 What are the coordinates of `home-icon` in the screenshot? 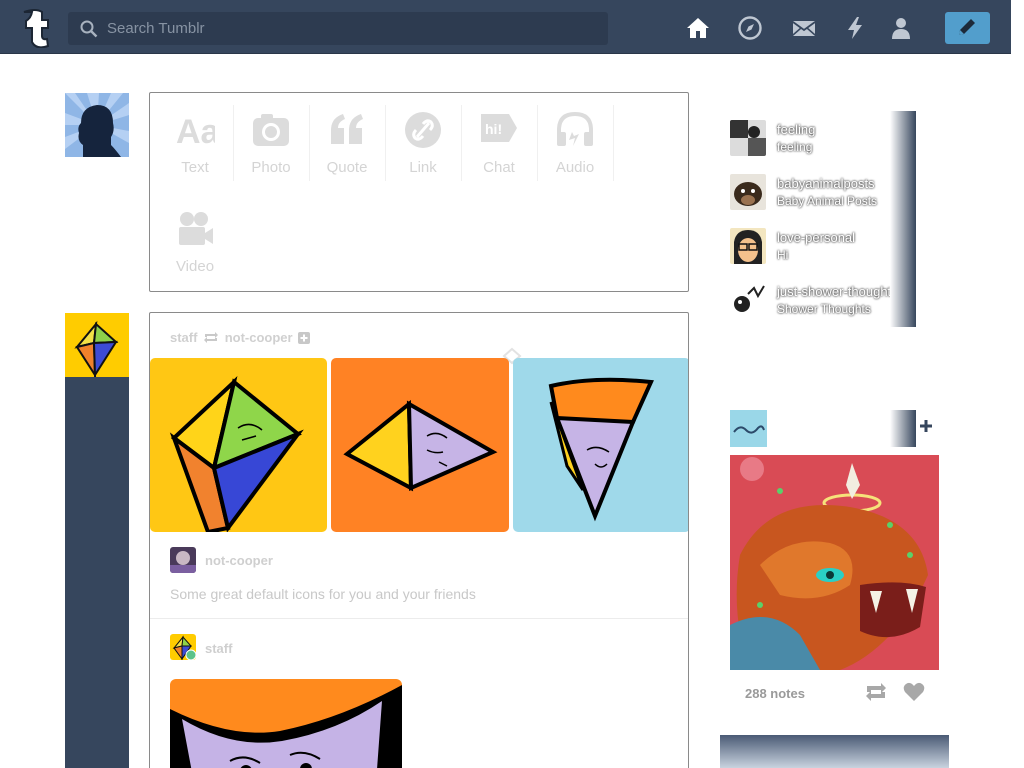 It's located at (698, 28).